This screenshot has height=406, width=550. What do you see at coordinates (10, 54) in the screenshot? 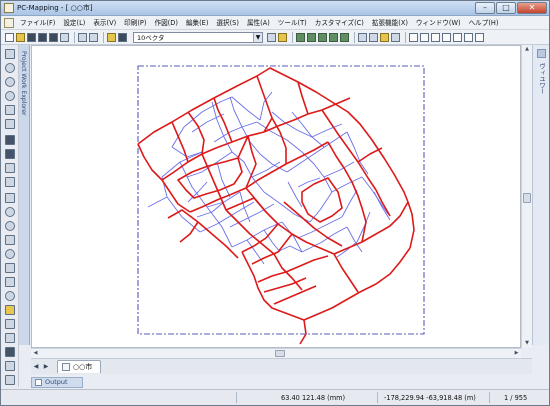
I see `pointer-icon` at bounding box center [10, 54].